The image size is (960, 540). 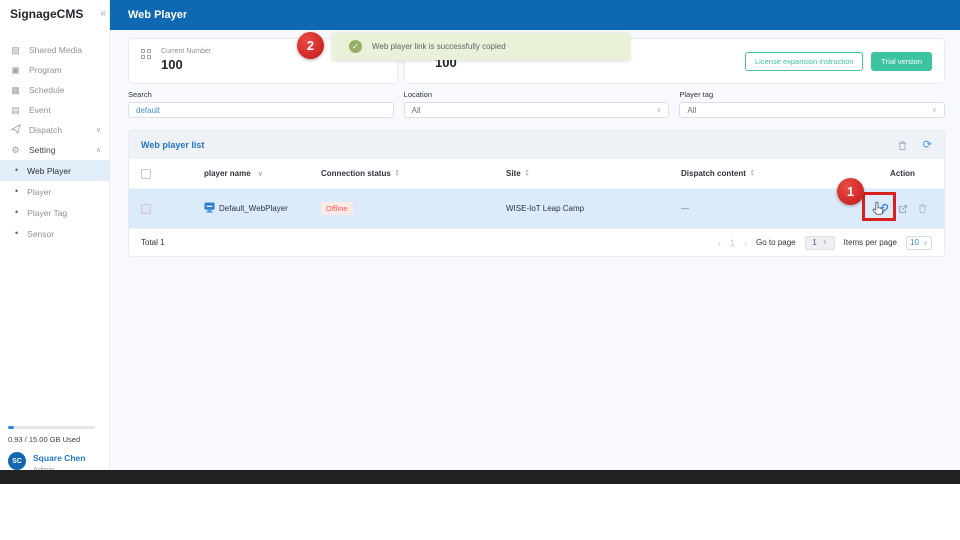 What do you see at coordinates (355, 46) in the screenshot?
I see `success-check-icon: ✓` at bounding box center [355, 46].